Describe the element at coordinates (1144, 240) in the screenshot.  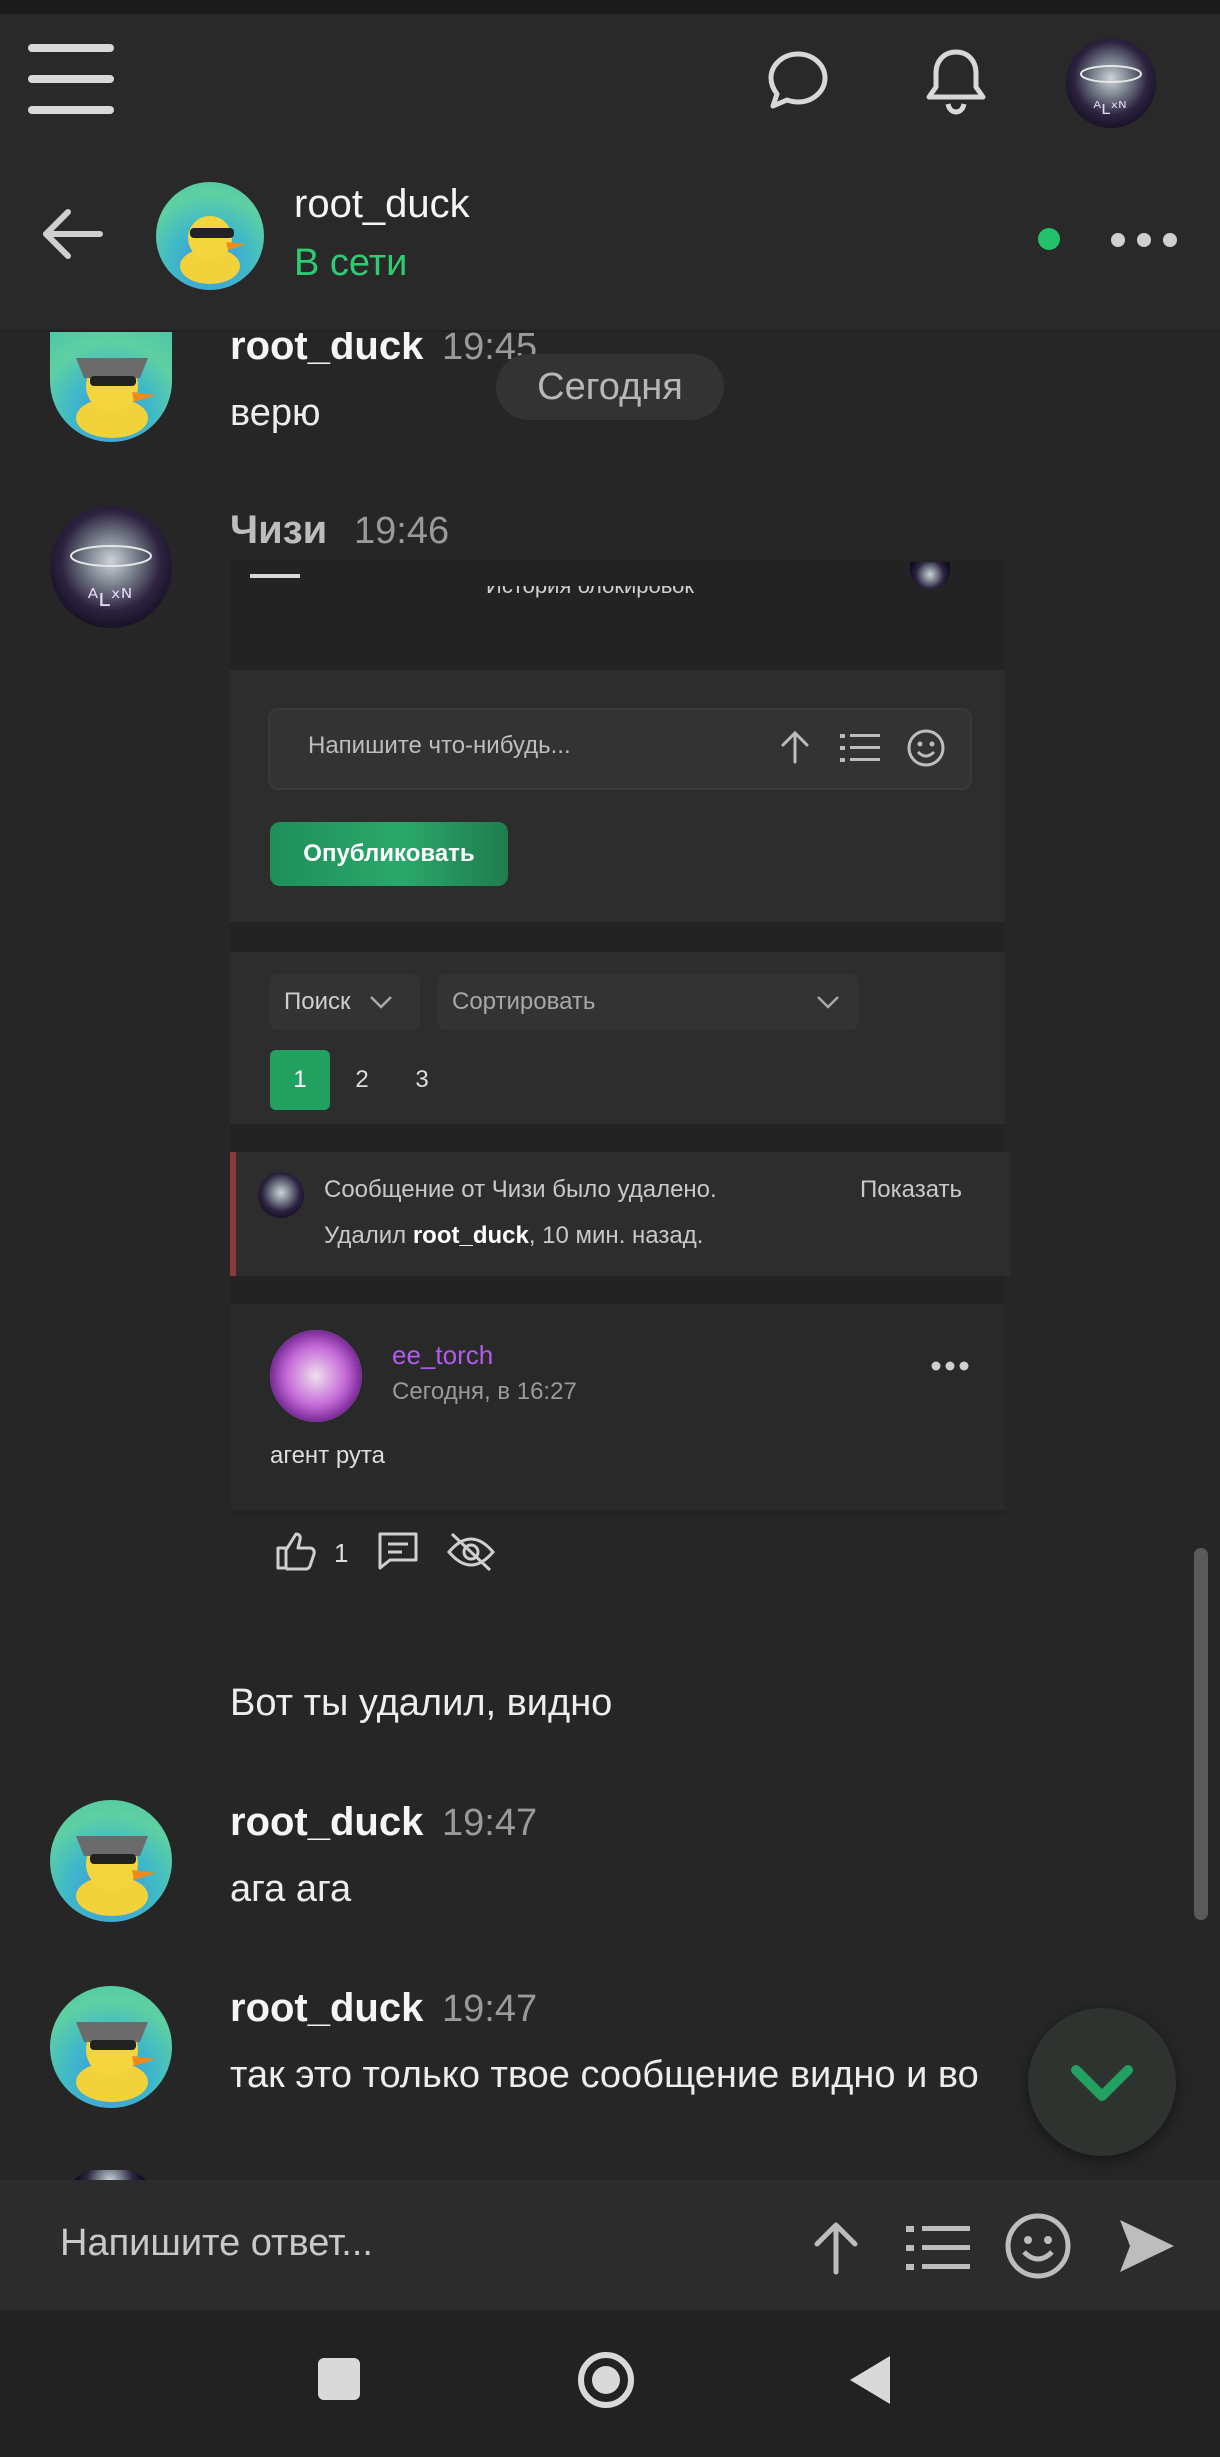
I see `more-options-icon` at that location.